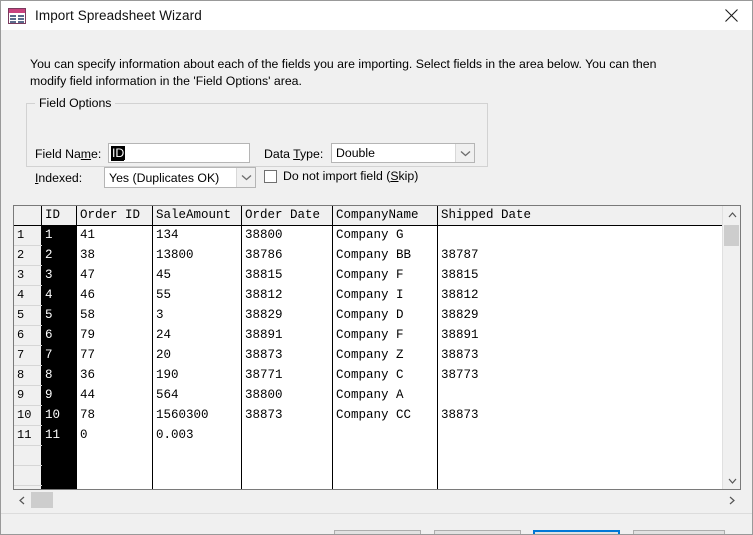 This screenshot has width=753, height=535. Describe the element at coordinates (114, 375) in the screenshot. I see `table-cell-order-id: 36` at that location.